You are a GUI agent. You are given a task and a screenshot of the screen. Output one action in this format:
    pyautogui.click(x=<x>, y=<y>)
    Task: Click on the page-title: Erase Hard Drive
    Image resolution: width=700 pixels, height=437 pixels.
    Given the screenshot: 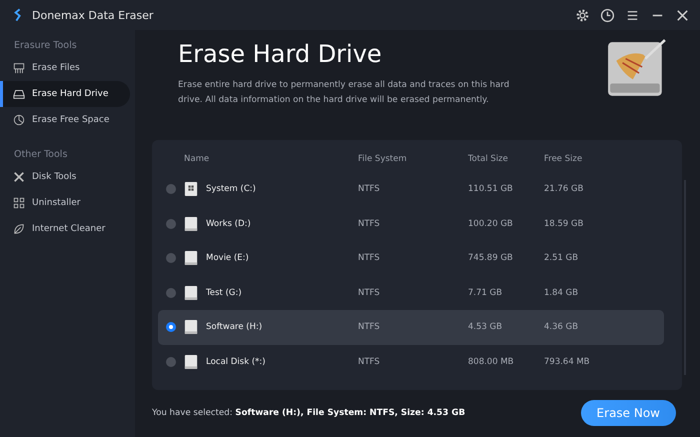 What is the action you would take?
    pyautogui.click(x=280, y=54)
    